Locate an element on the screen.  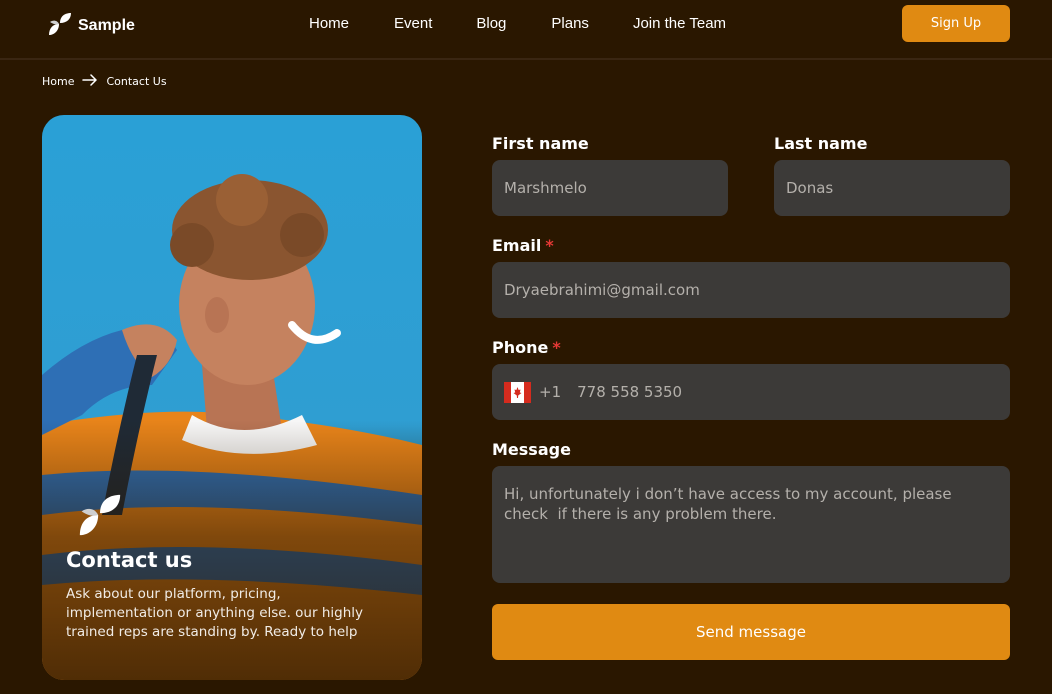
sign-up-button: Sign Up is located at coordinates (956, 23).